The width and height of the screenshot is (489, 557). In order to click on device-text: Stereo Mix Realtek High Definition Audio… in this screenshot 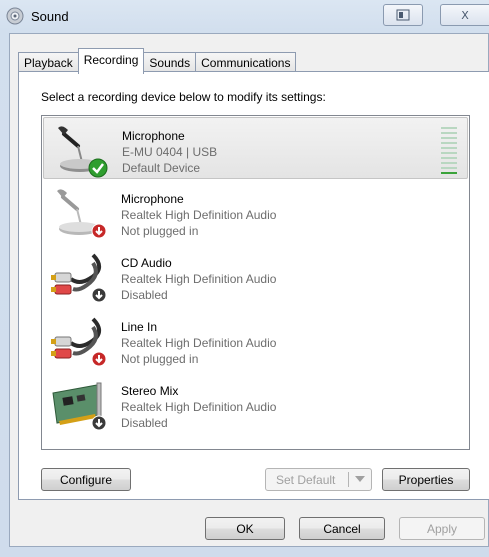, I will do `click(198, 407)`.